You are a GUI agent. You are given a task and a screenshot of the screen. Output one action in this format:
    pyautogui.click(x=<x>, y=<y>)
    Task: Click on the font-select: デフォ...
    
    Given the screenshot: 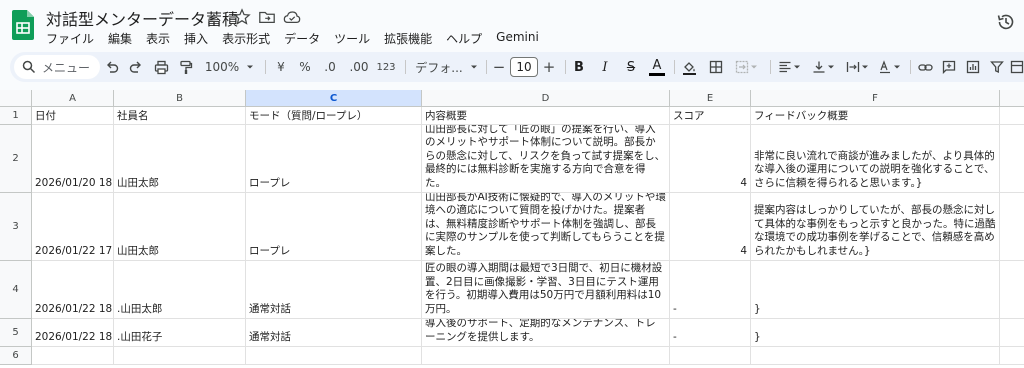 What is the action you would take?
    pyautogui.click(x=447, y=67)
    